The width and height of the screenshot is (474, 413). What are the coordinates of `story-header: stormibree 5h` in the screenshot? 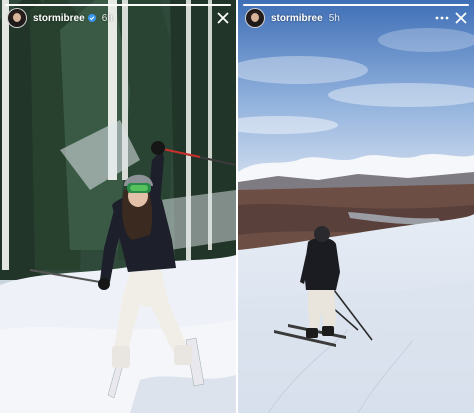 It's located at (356, 18).